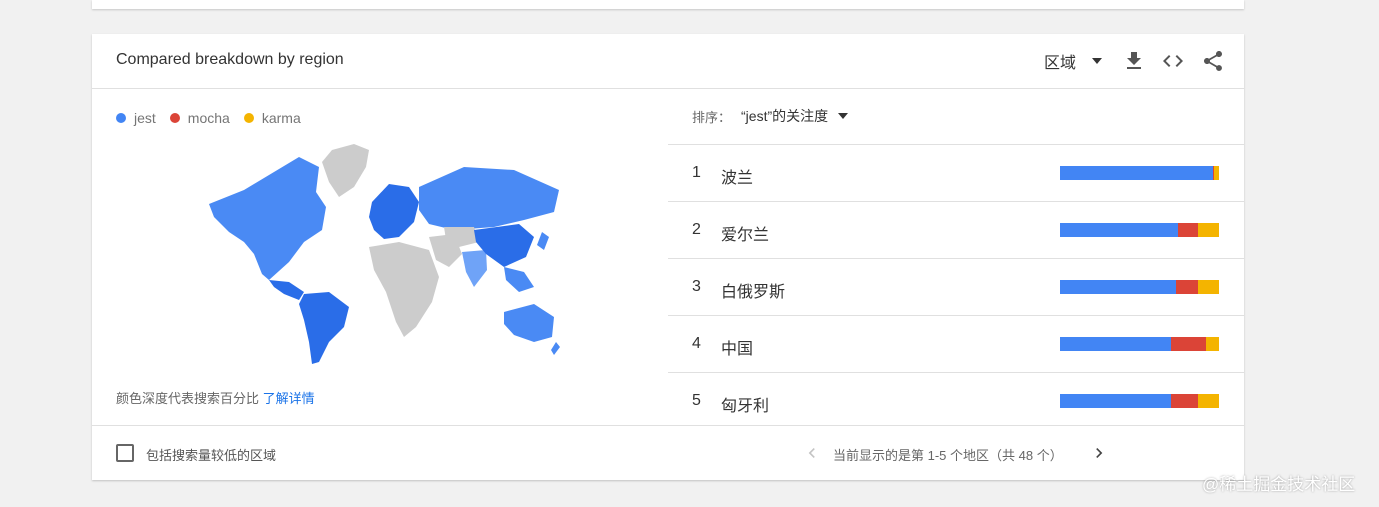  What do you see at coordinates (696, 343) in the screenshot?
I see `rank-number: 4` at bounding box center [696, 343].